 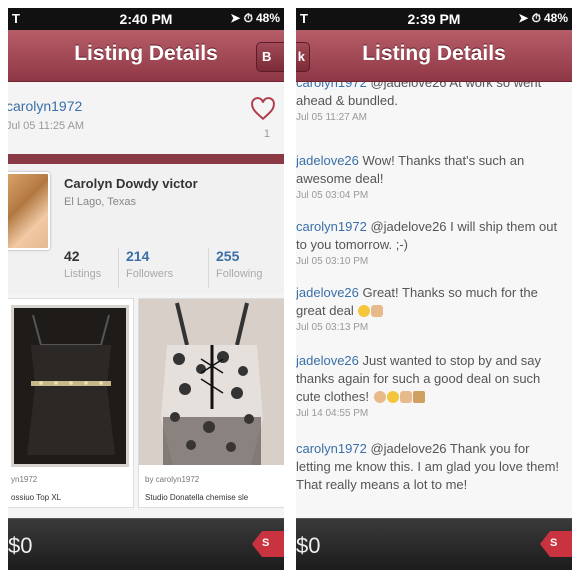 I want to click on navigation-bar: Listing Details B, so click(x=146, y=56).